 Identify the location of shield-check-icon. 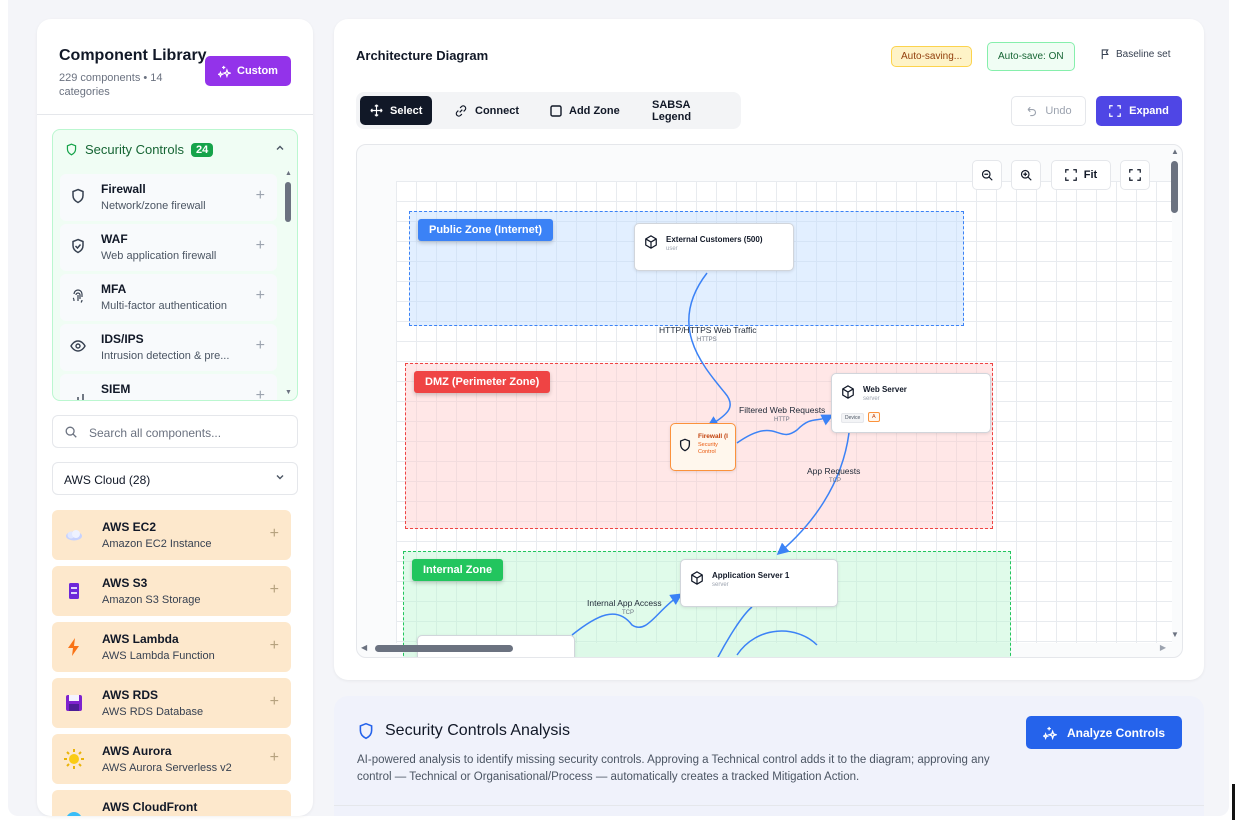
(78, 246).